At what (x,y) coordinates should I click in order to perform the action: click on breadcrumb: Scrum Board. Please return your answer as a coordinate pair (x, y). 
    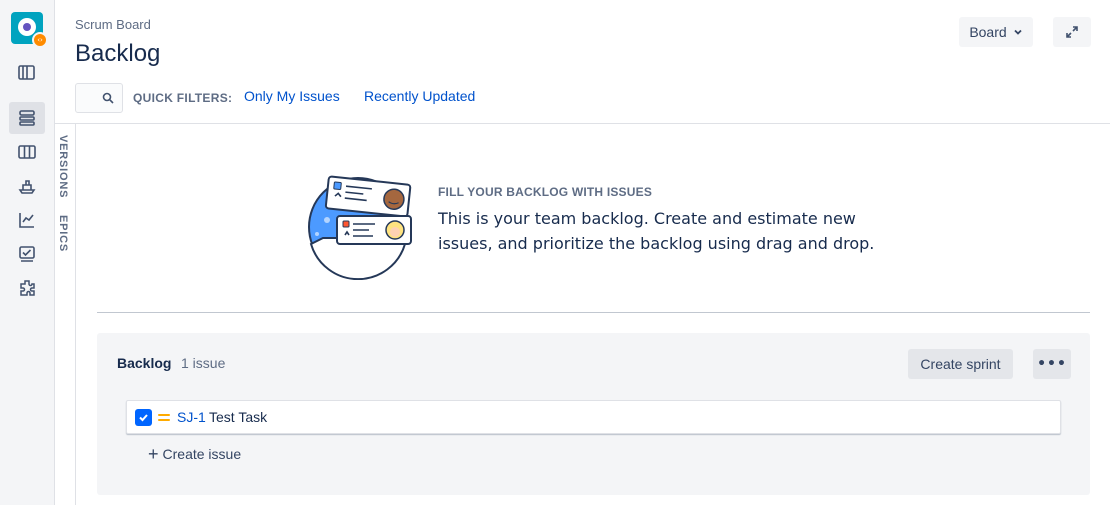
    Looking at the image, I should click on (113, 24).